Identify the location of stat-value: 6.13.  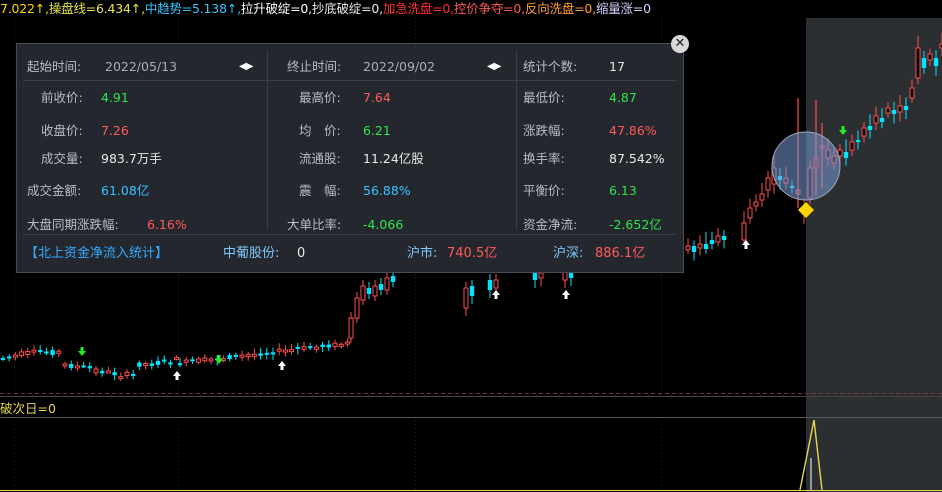
(623, 190).